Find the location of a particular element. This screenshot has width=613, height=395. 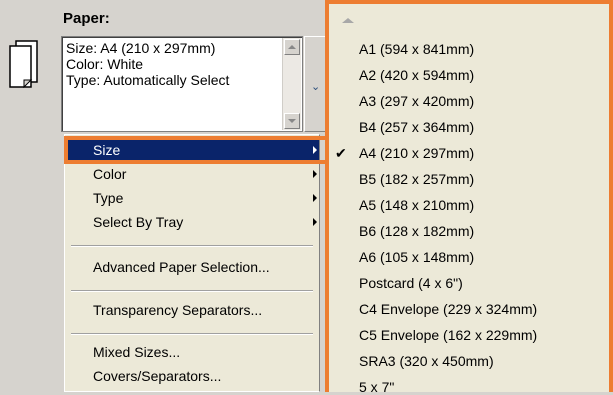

document-icon is located at coordinates (23, 64).